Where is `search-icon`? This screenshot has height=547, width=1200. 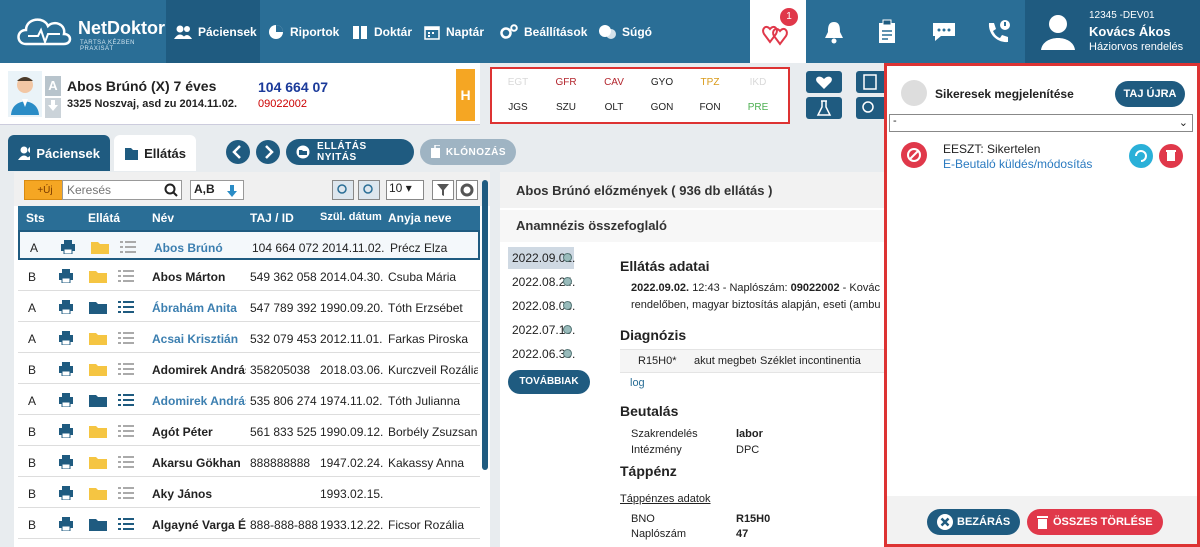 search-icon is located at coordinates (171, 190).